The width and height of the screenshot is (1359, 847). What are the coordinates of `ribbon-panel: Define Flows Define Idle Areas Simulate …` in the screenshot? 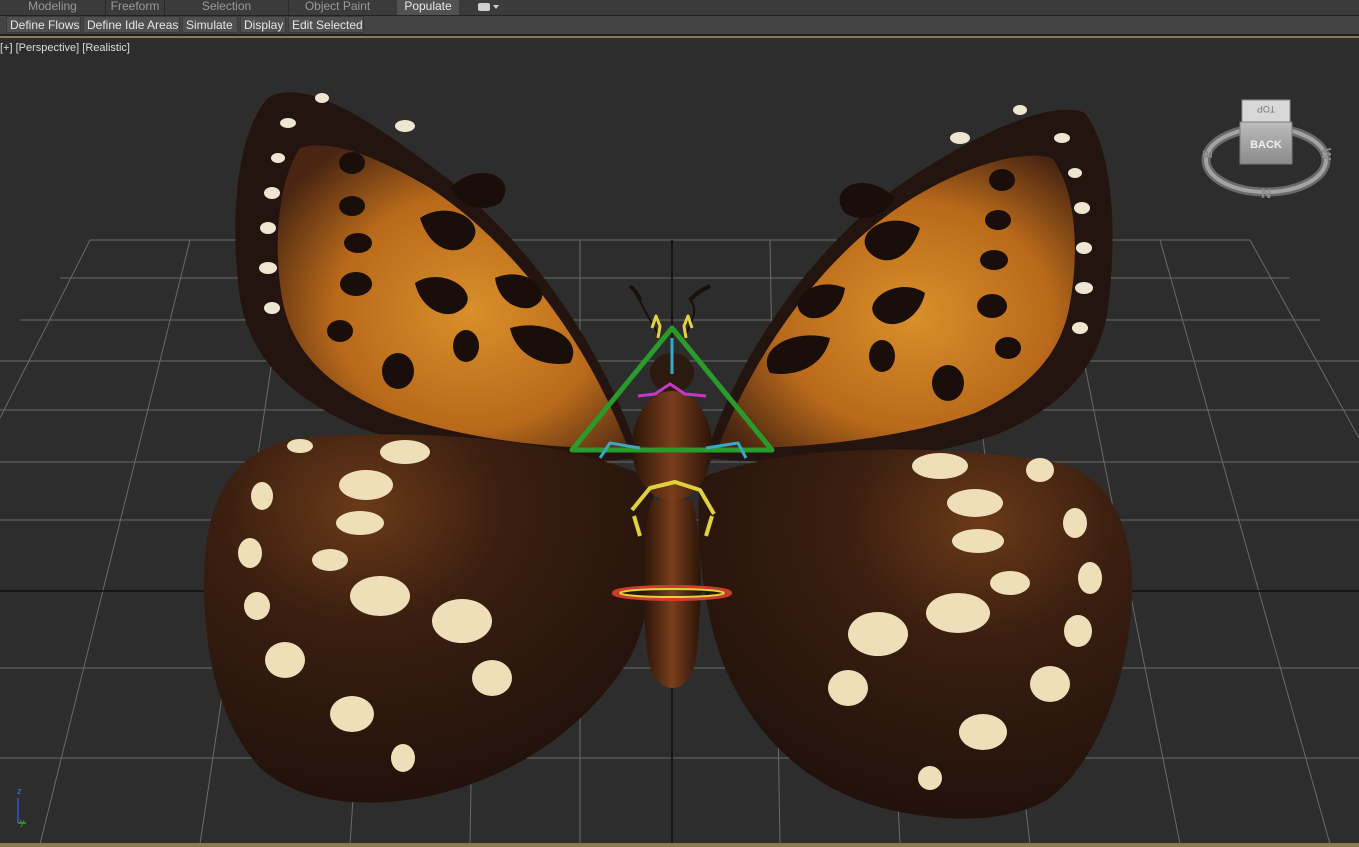 It's located at (679, 26).